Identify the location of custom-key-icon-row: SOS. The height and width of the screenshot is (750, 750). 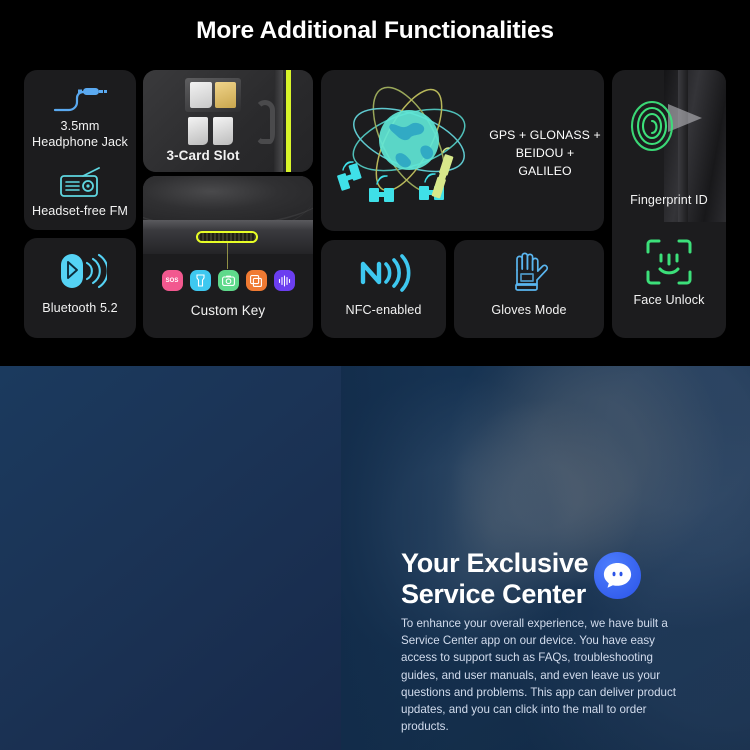
(228, 280).